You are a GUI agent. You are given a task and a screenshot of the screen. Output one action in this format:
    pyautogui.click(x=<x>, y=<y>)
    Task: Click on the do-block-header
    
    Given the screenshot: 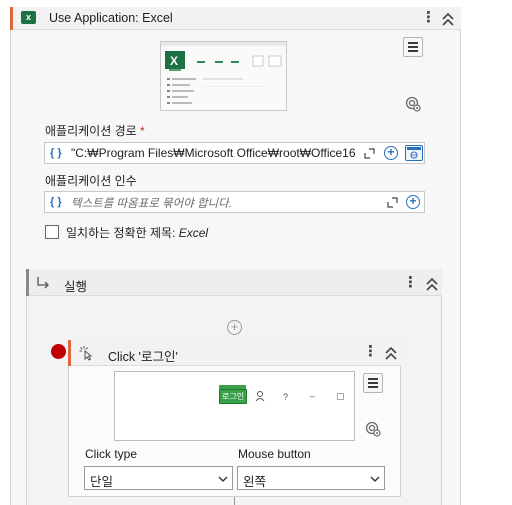 What is the action you would take?
    pyautogui.click(x=234, y=282)
    